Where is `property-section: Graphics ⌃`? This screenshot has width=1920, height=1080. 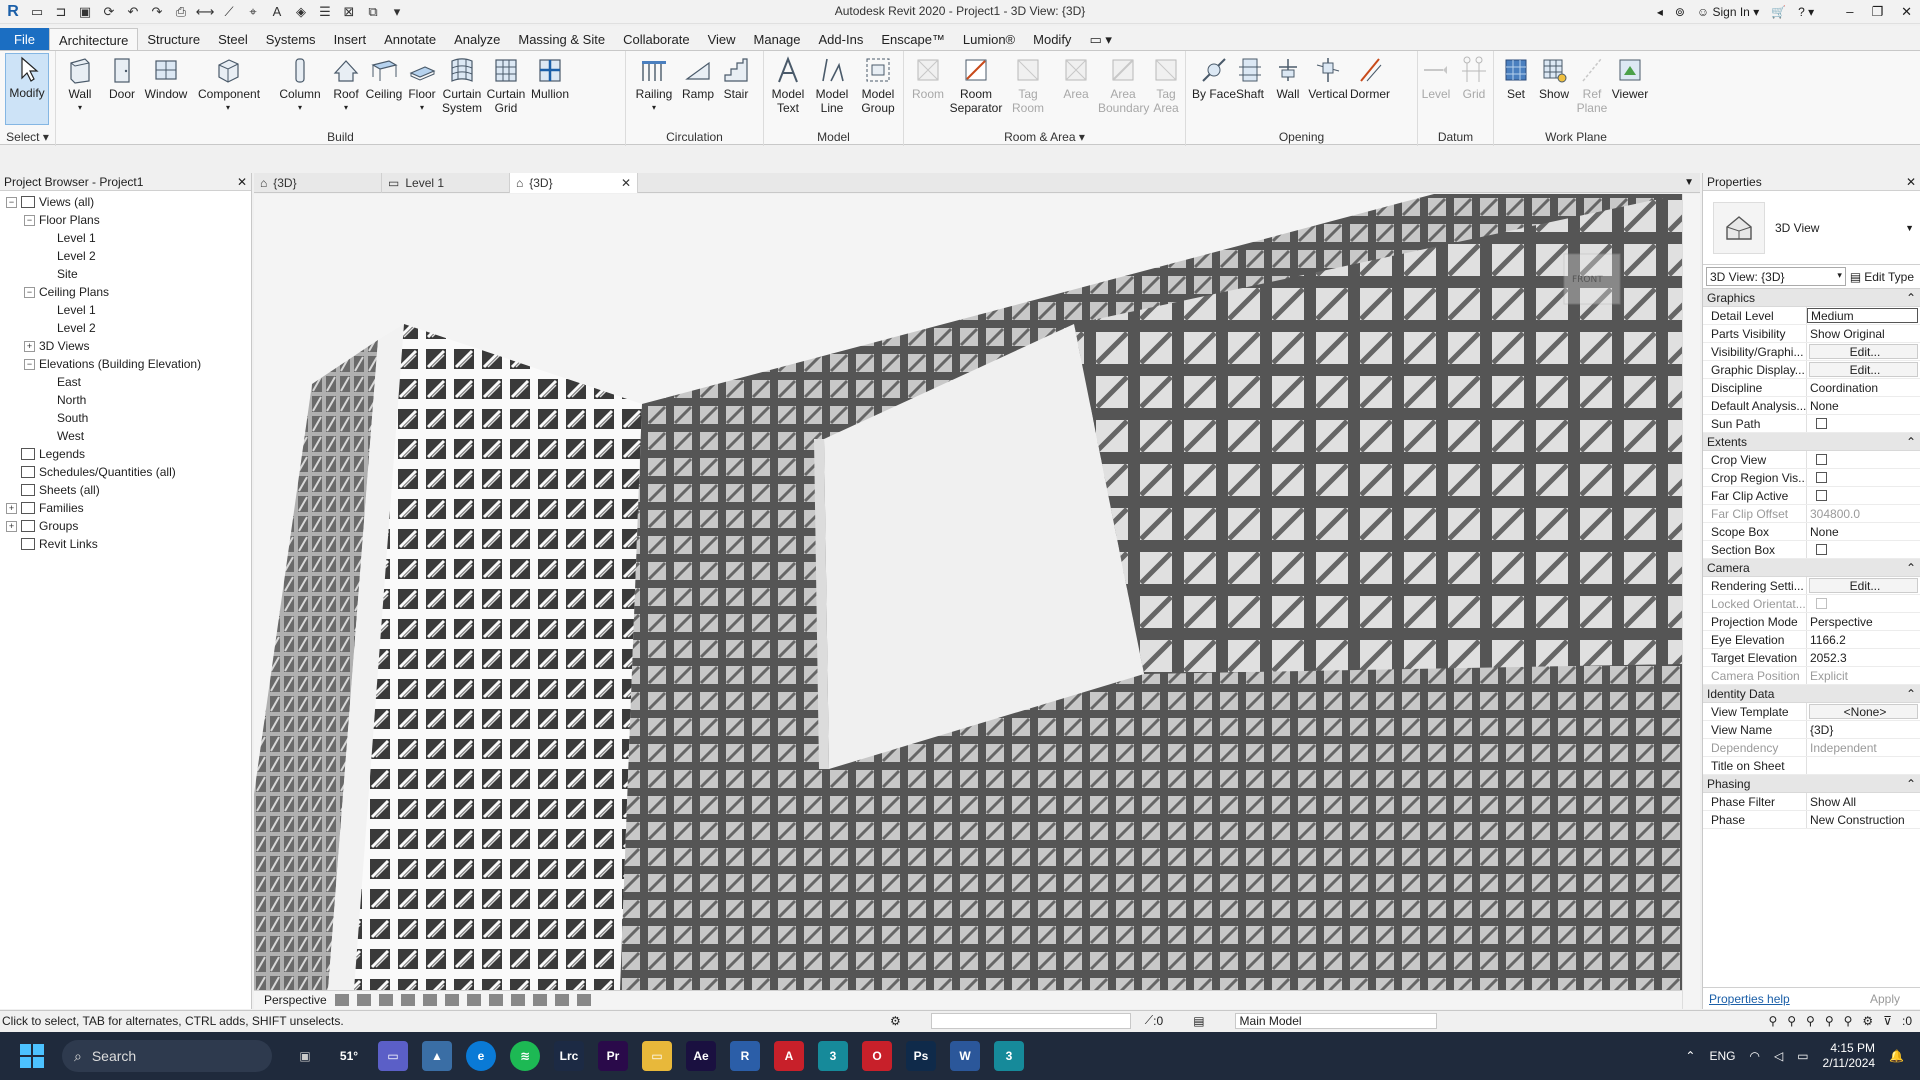 property-section: Graphics ⌃ is located at coordinates (1811, 298).